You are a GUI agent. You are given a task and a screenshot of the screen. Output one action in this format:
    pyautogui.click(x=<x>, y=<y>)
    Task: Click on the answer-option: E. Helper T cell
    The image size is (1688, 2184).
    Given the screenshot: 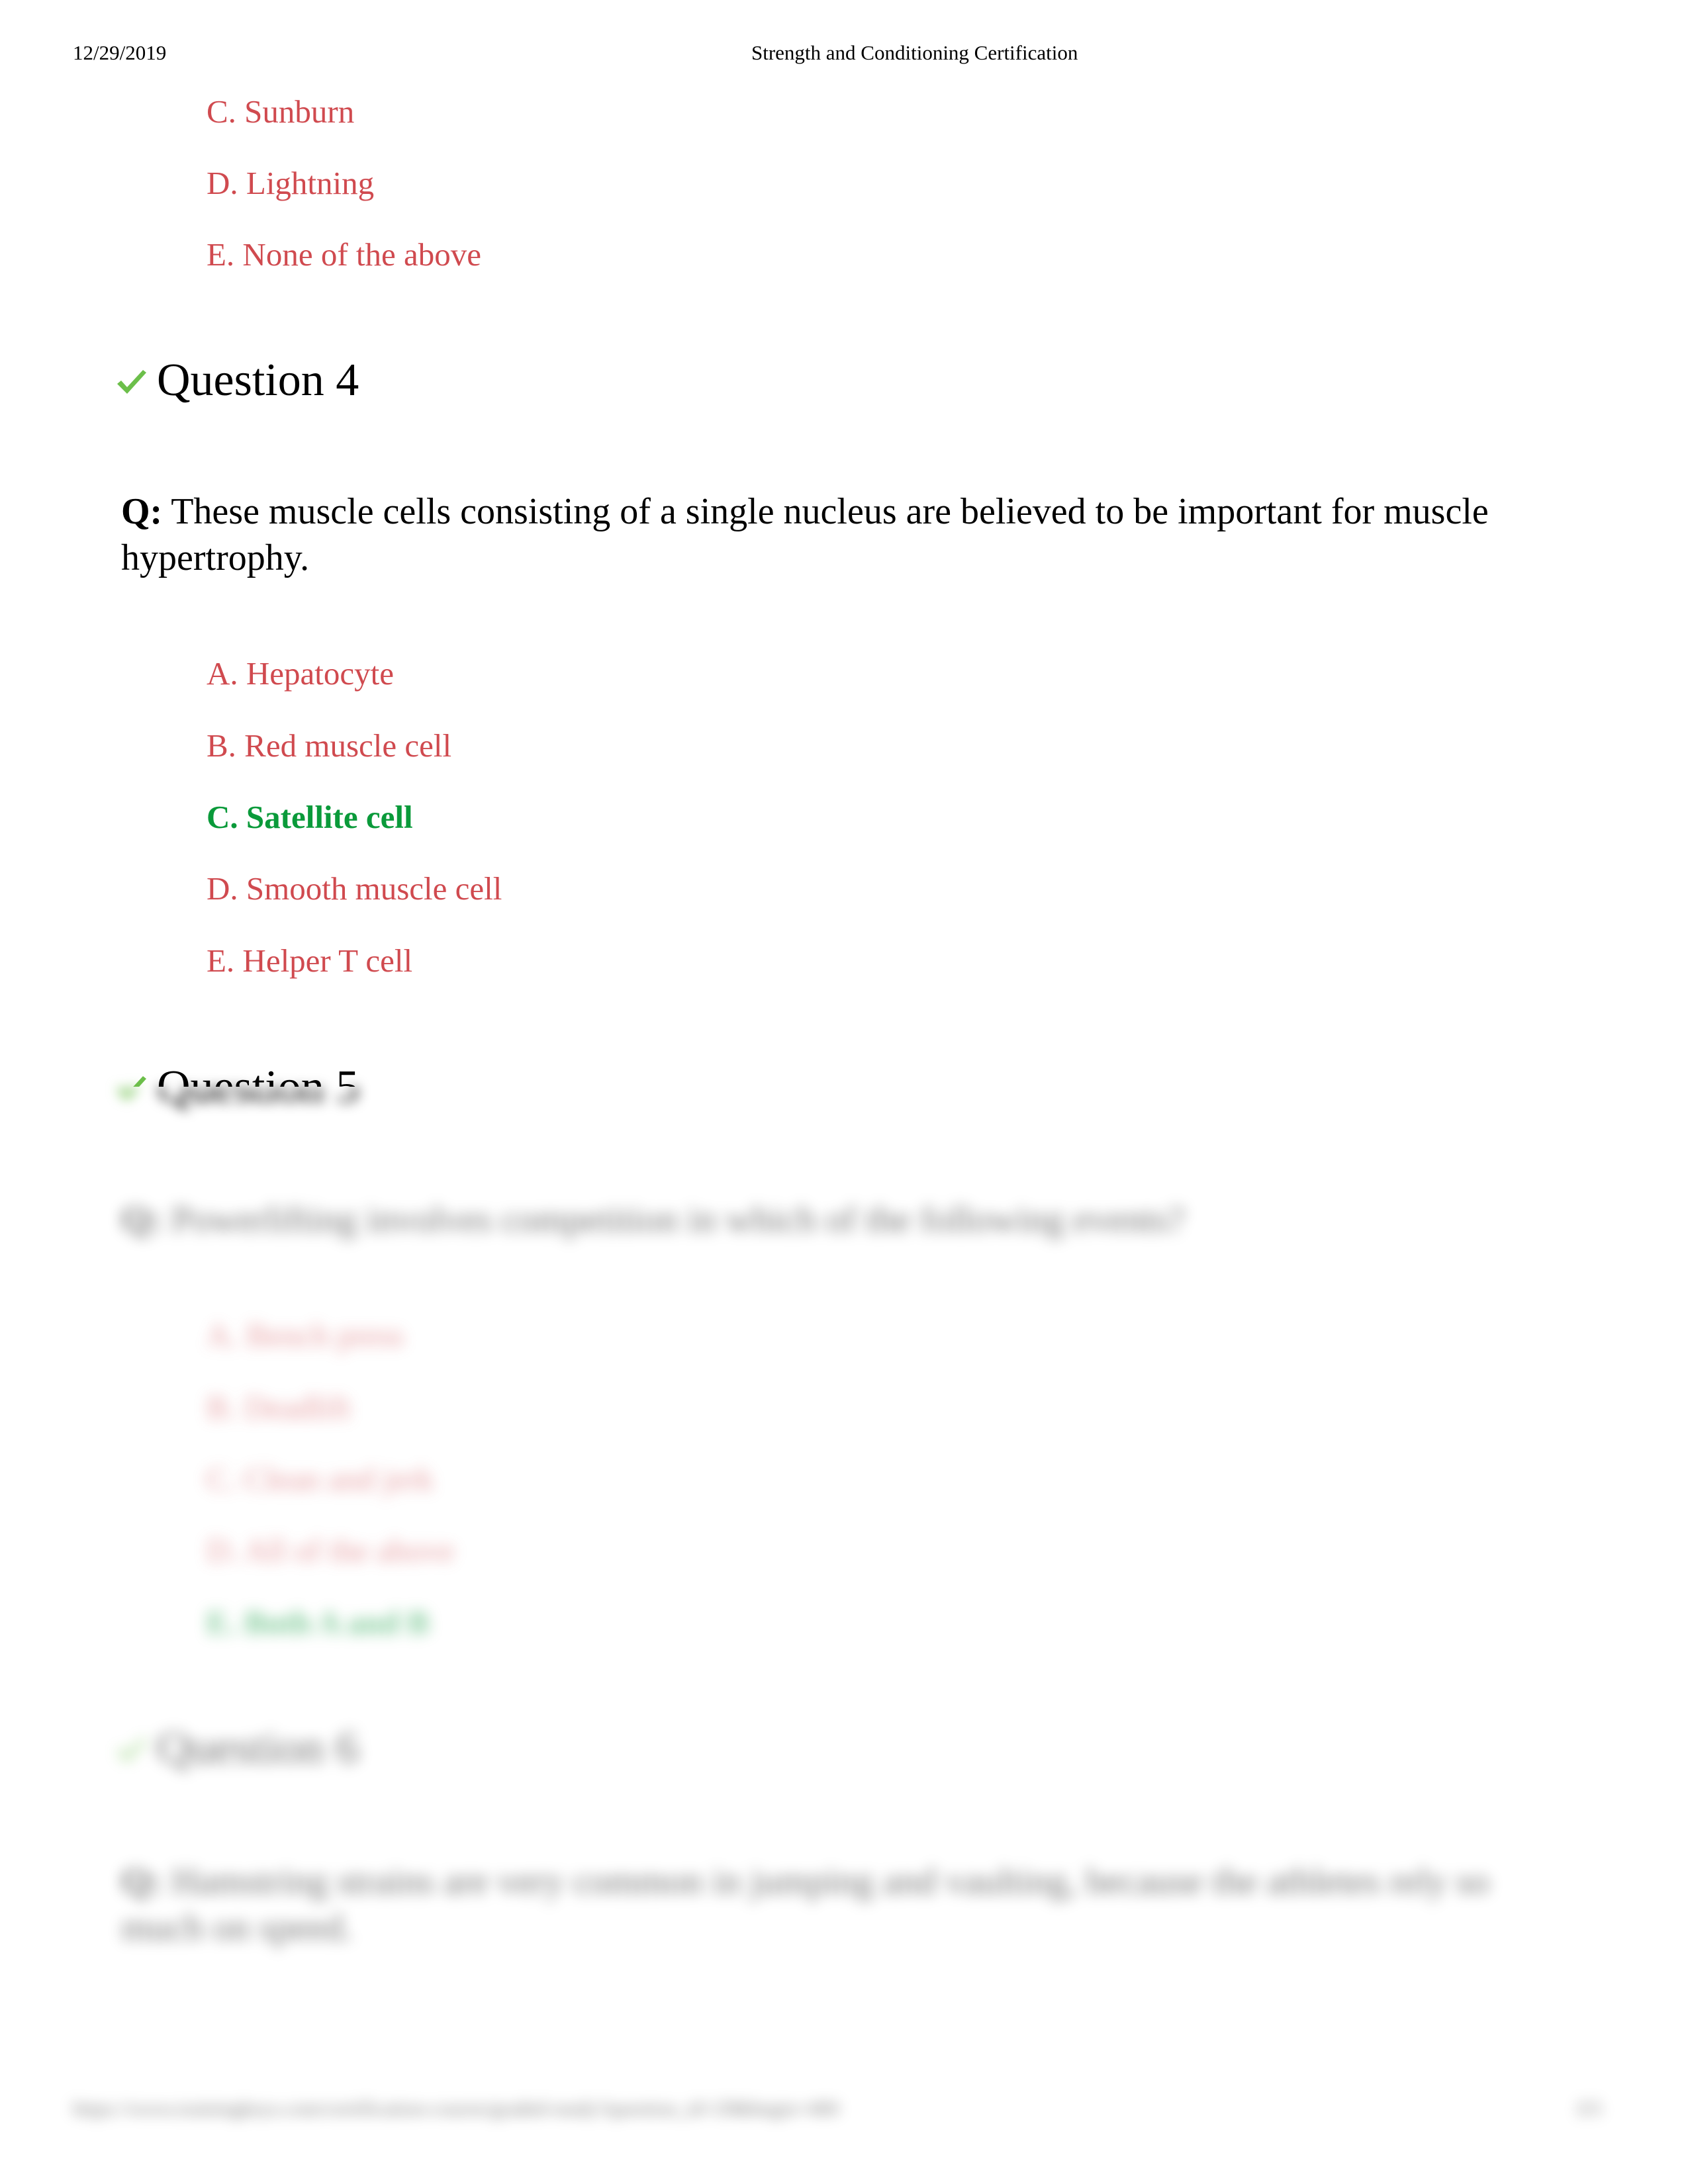 What is the action you would take?
    pyautogui.click(x=310, y=960)
    